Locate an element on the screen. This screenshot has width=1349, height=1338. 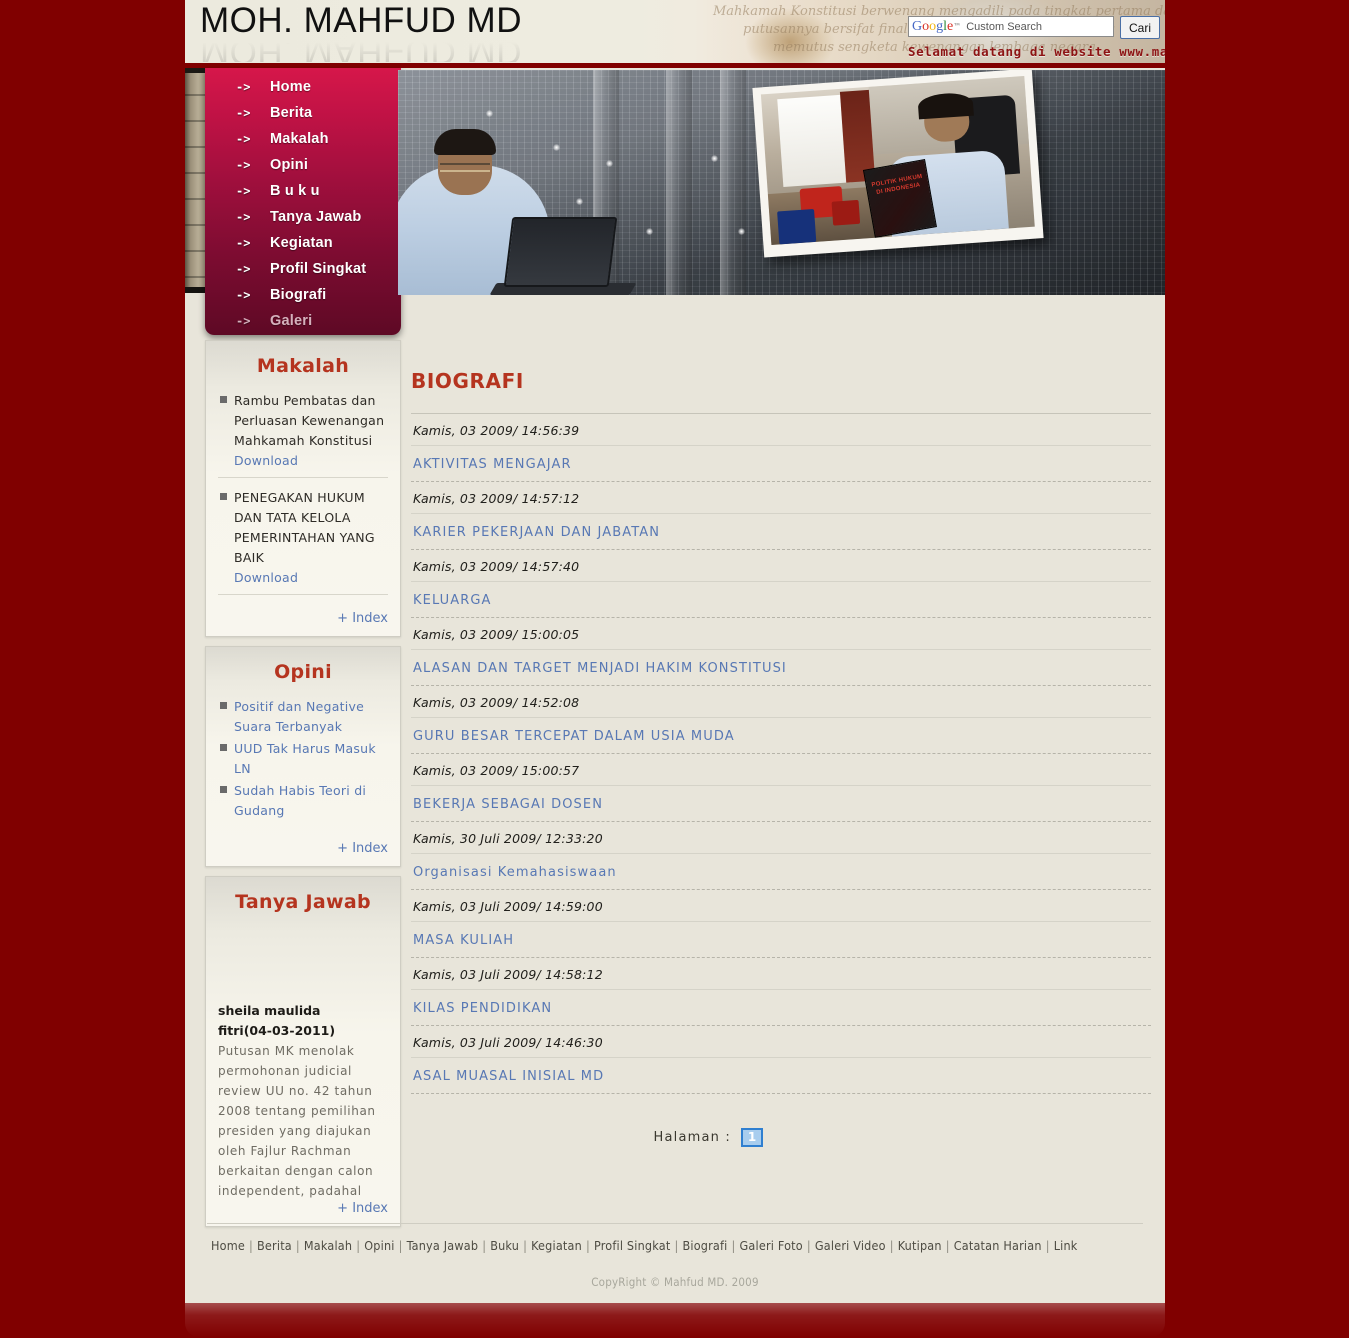
footer-link-opini: Opini is located at coordinates (379, 1245).